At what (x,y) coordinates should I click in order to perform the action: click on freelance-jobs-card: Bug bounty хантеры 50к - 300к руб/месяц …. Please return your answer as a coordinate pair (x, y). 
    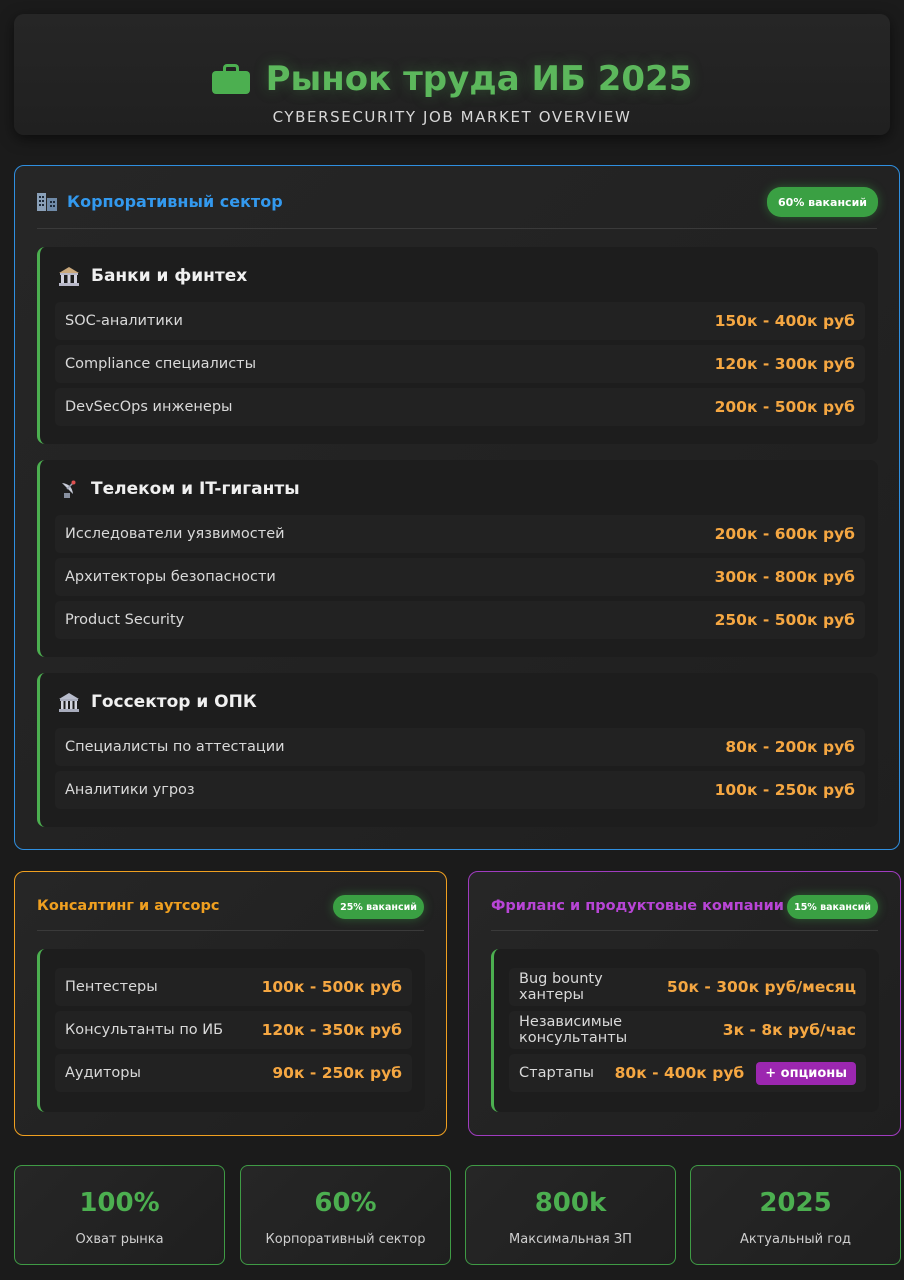
    Looking at the image, I should click on (685, 1030).